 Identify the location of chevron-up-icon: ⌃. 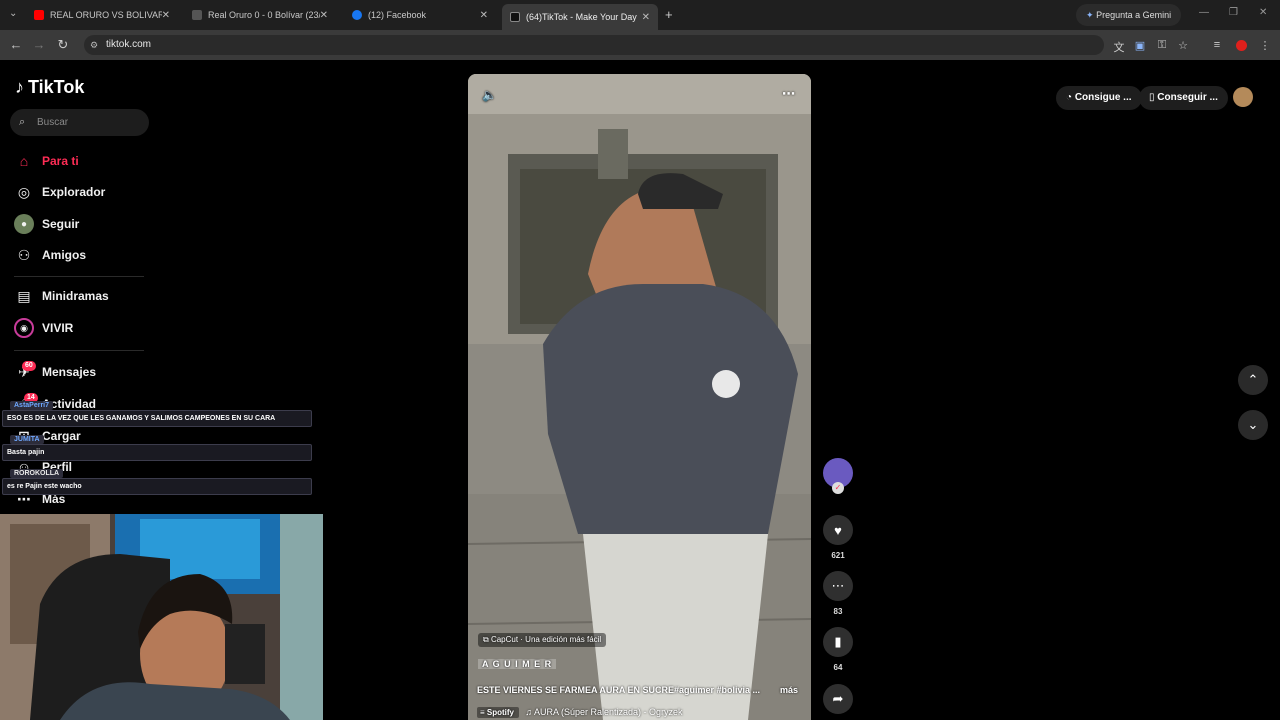
(1253, 379).